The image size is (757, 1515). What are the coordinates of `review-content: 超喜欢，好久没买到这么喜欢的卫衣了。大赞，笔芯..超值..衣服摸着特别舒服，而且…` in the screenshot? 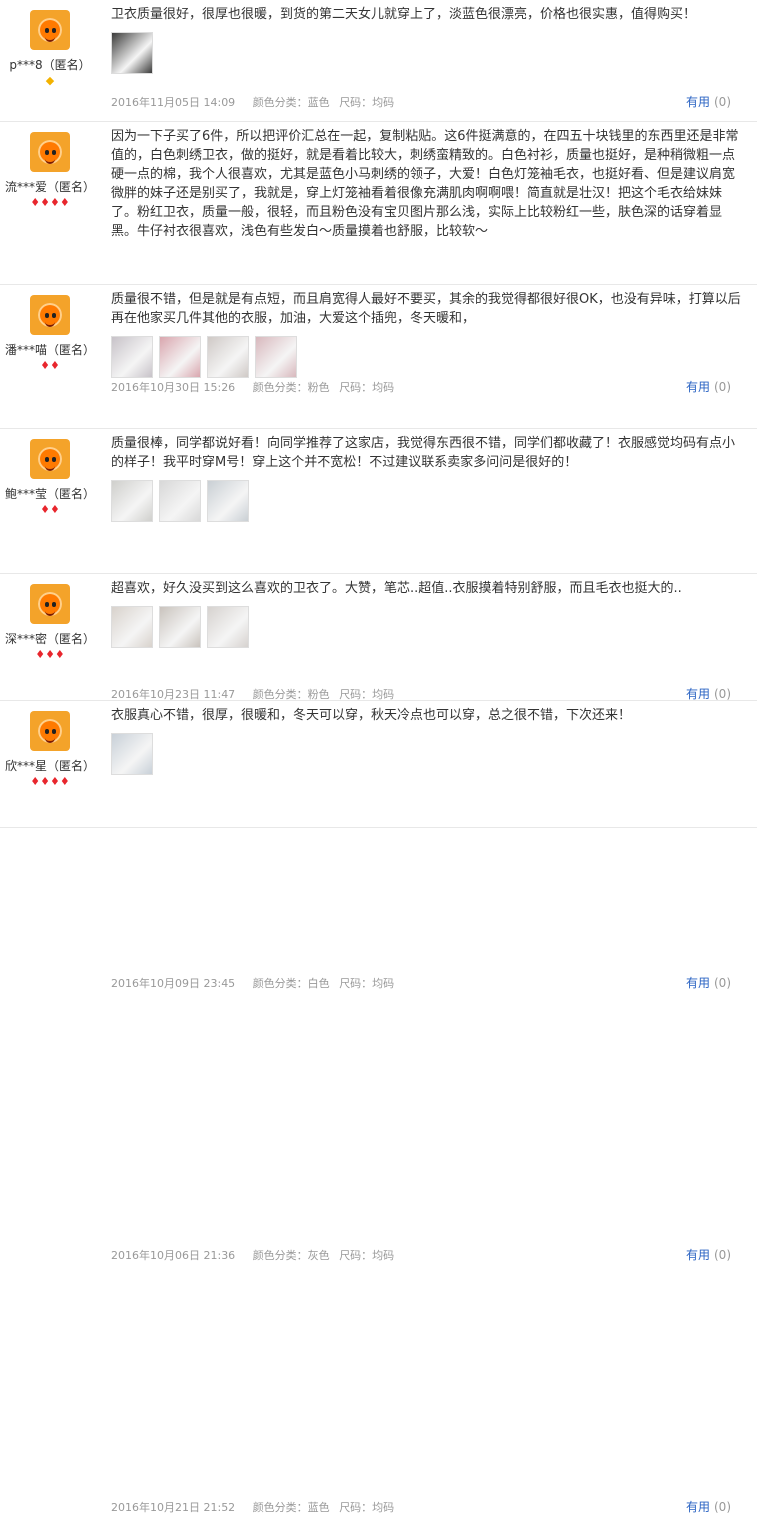 It's located at (427, 611).